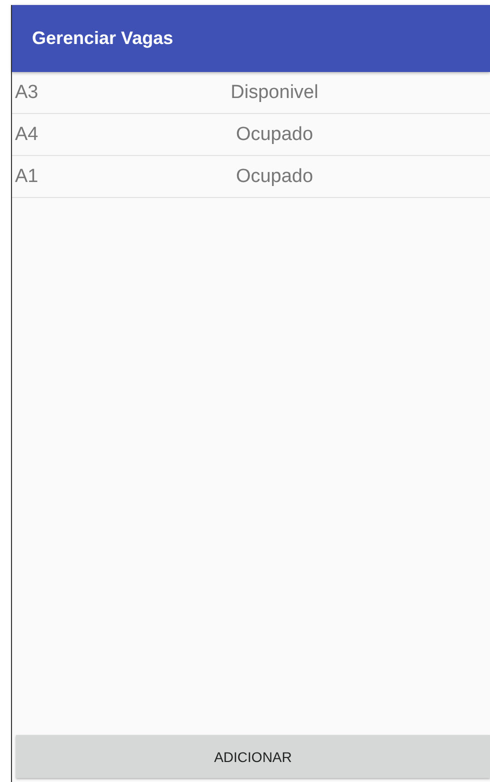 This screenshot has height=782, width=490. I want to click on spot-name: A3, so click(27, 93).